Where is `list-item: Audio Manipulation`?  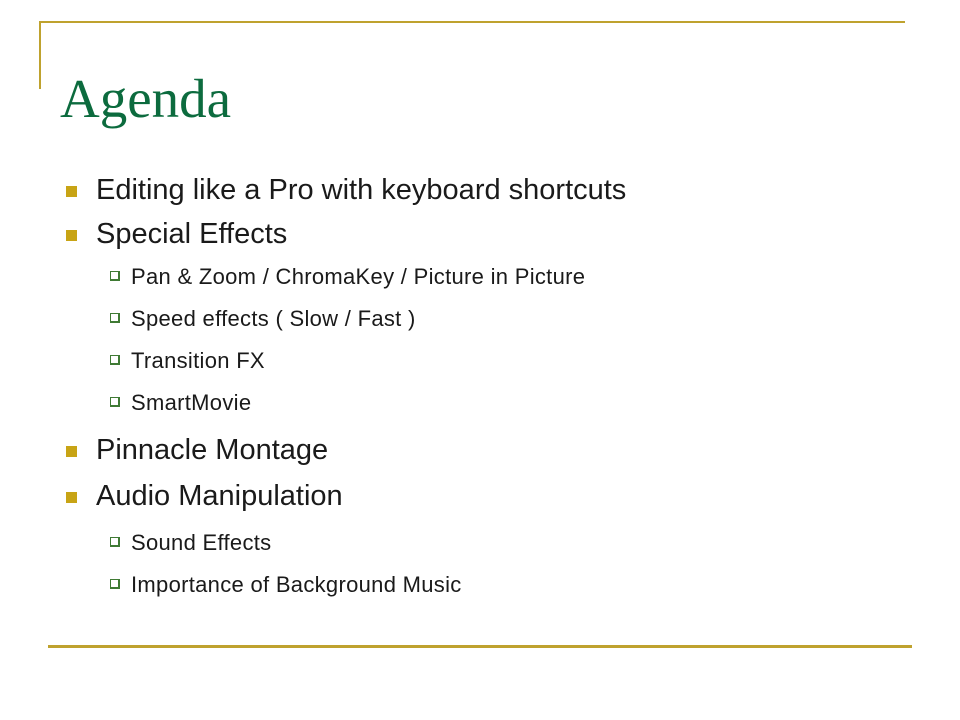 list-item: Audio Manipulation is located at coordinates (480, 496).